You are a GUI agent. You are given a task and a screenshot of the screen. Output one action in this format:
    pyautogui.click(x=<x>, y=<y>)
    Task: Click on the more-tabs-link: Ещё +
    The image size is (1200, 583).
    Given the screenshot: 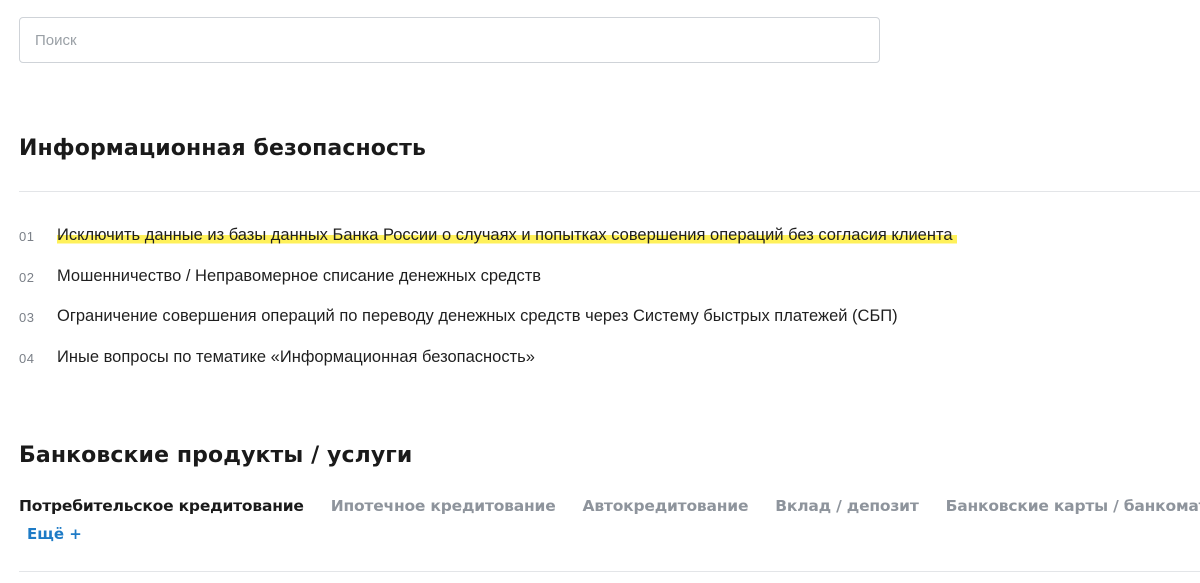 What is the action you would take?
    pyautogui.click(x=54, y=534)
    